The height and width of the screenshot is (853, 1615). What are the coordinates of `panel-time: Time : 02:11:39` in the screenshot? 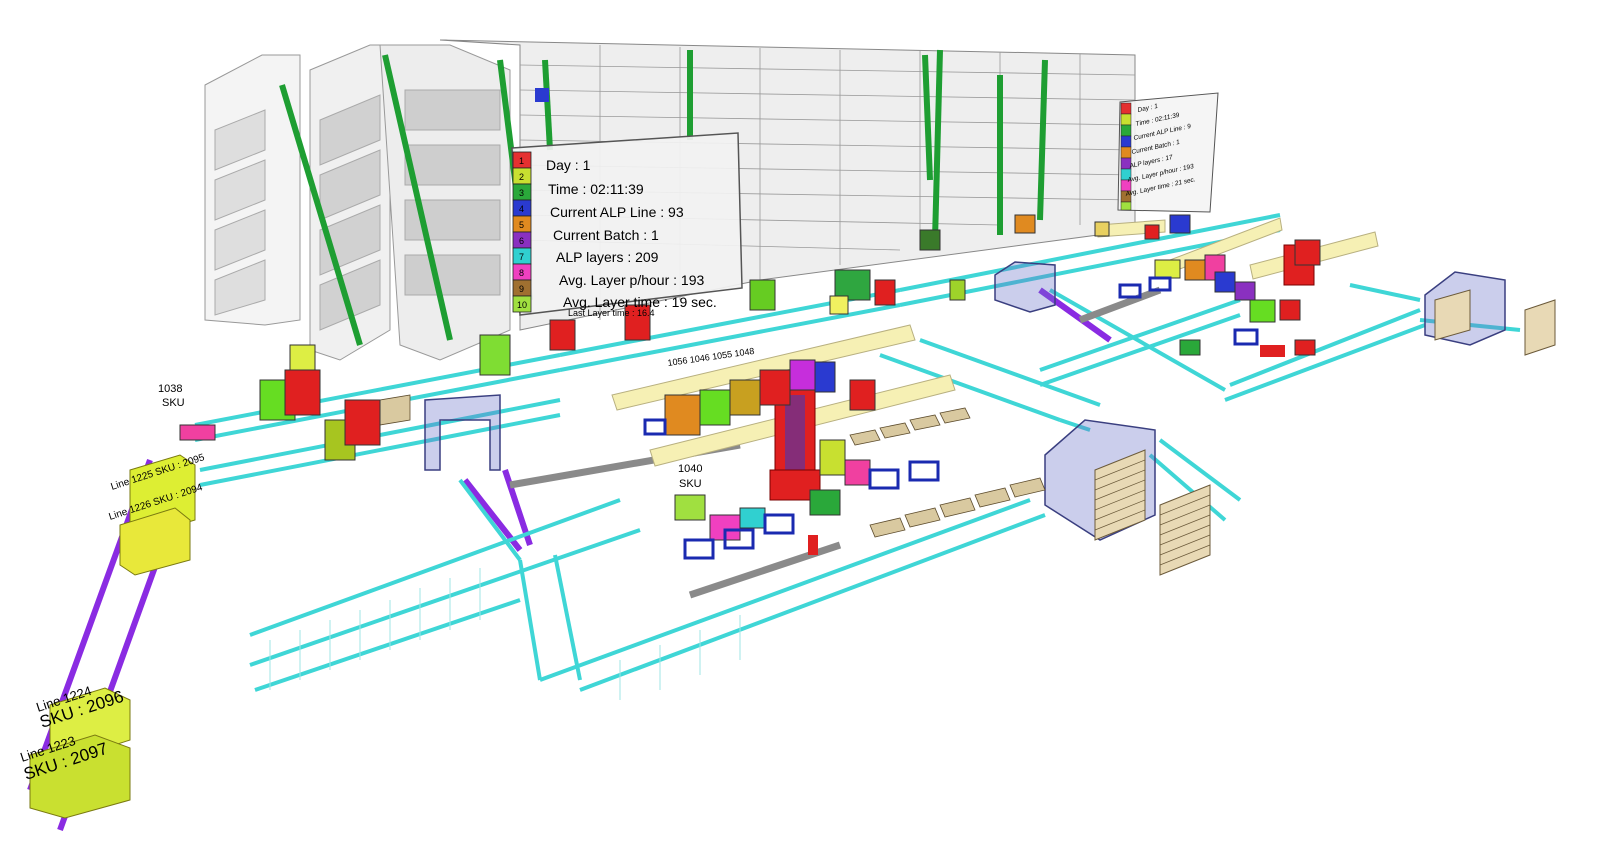 It's located at (596, 189).